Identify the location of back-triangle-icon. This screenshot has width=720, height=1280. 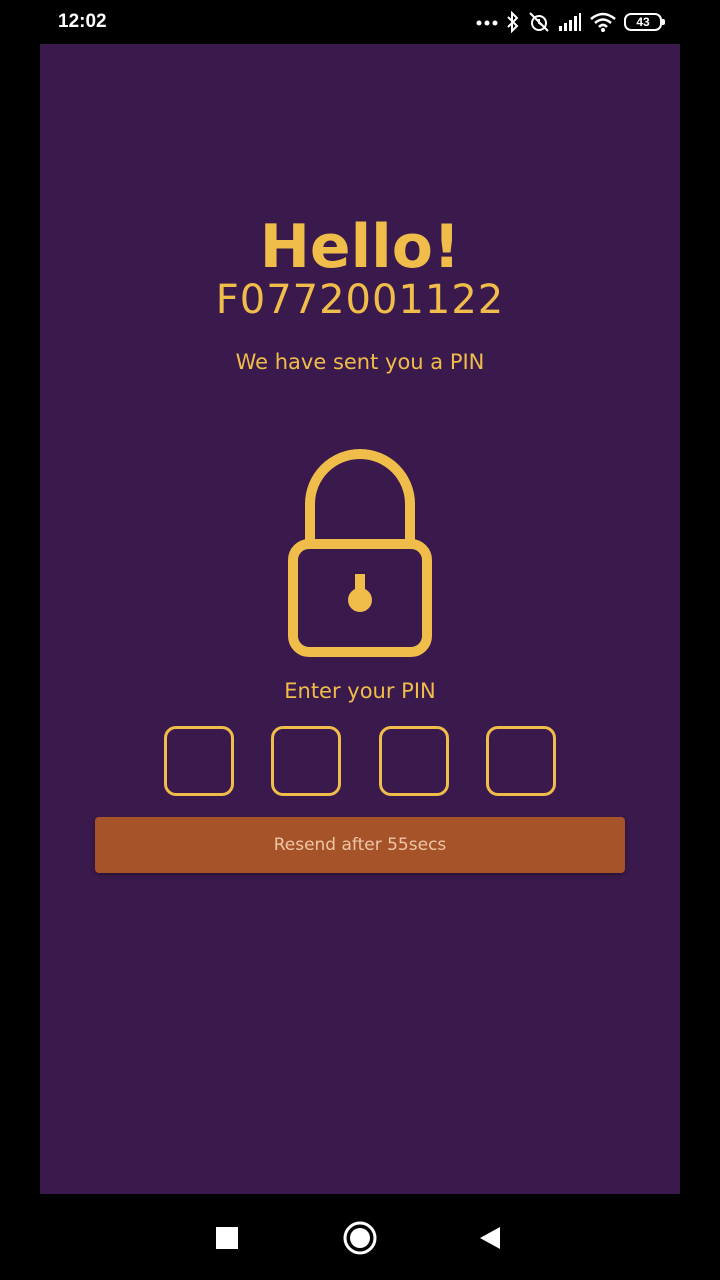
(490, 1238).